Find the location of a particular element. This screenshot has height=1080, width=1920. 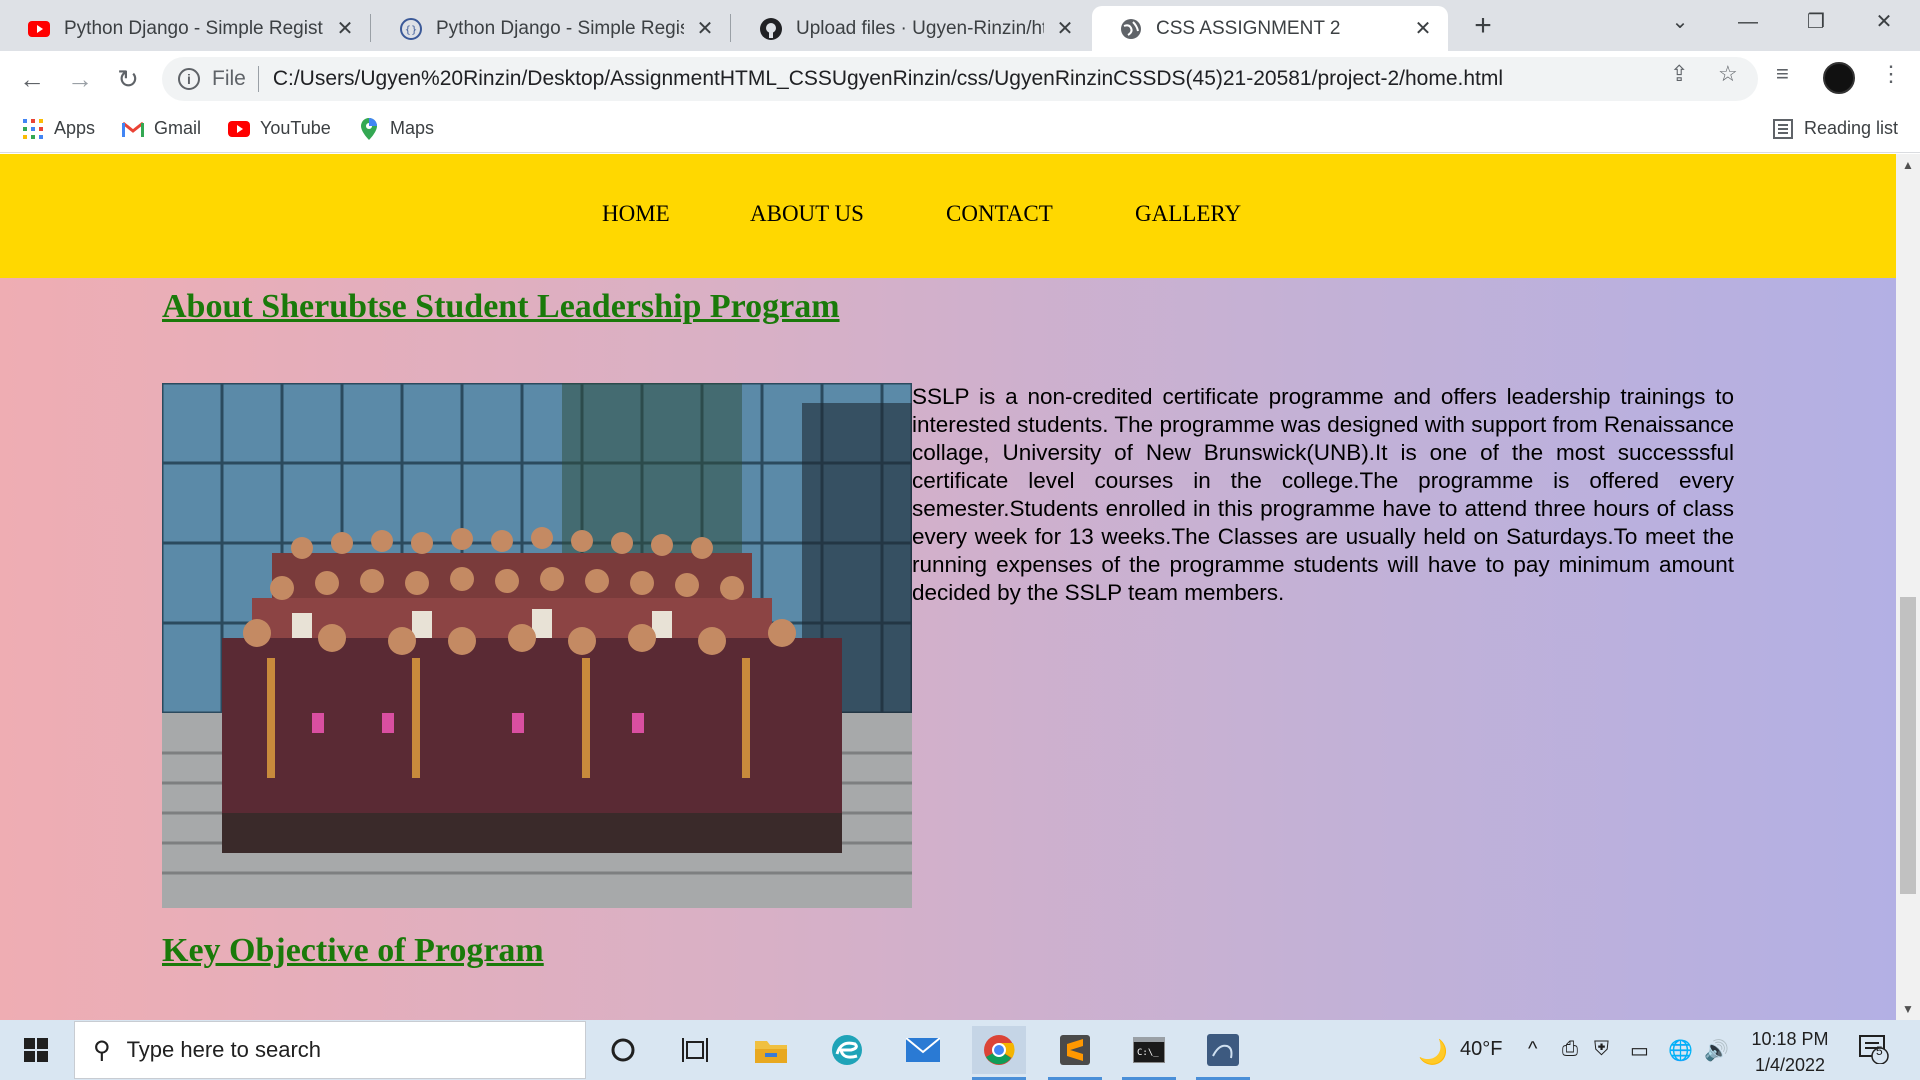

mail-button is located at coordinates (923, 1050).